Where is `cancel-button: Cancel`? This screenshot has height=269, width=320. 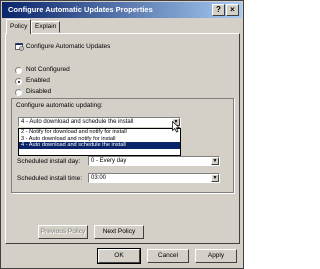
cancel-button: Cancel is located at coordinates (168, 256).